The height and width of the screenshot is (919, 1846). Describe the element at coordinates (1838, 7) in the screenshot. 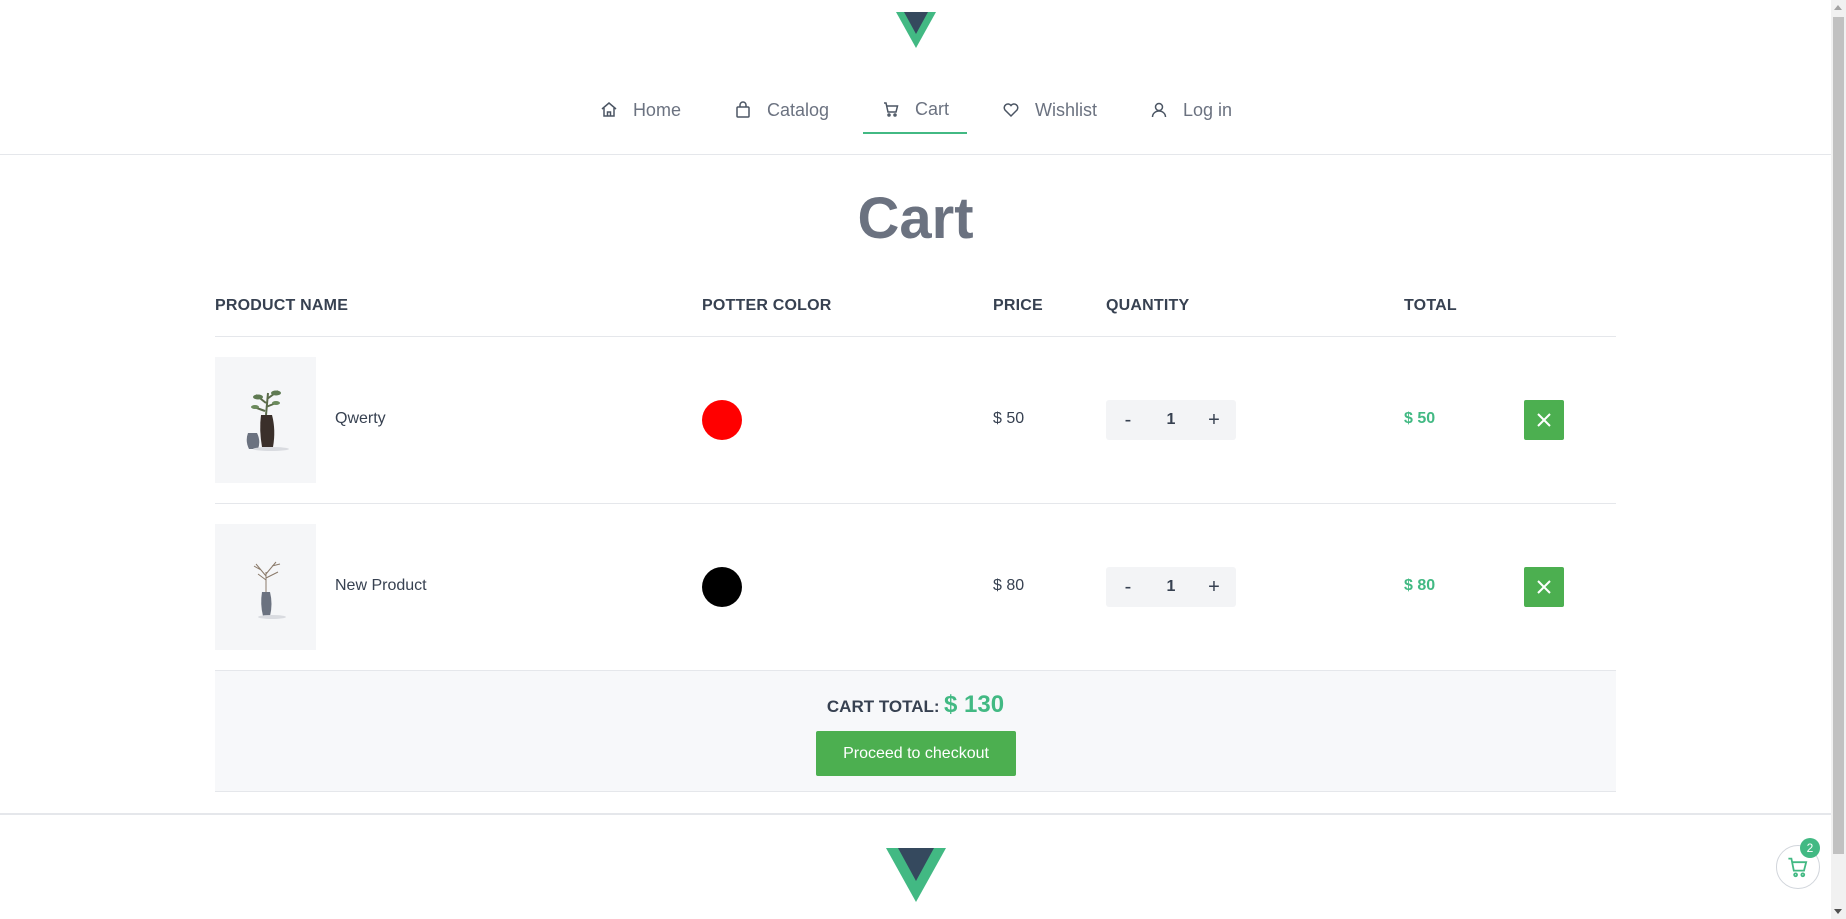

I see `scroll-up-icon` at that location.